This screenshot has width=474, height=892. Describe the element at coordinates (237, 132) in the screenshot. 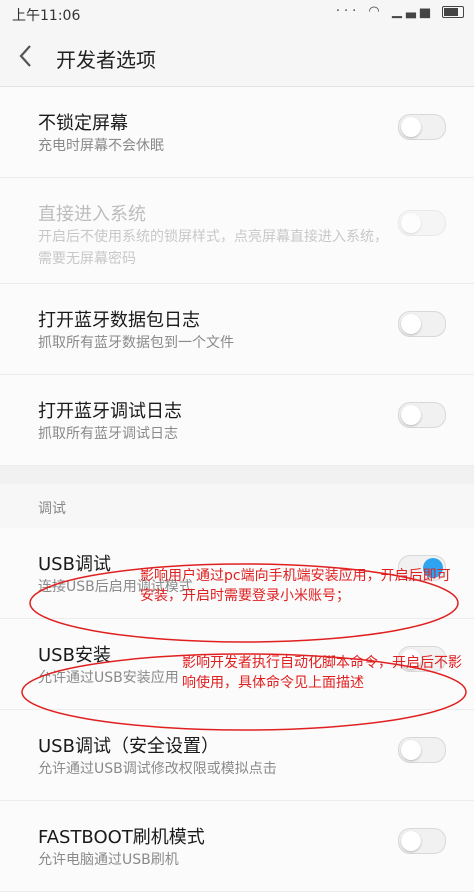

I see `setting-row-no-lock-screen: 不锁定屏幕 充电时屏幕不会休眠` at that location.